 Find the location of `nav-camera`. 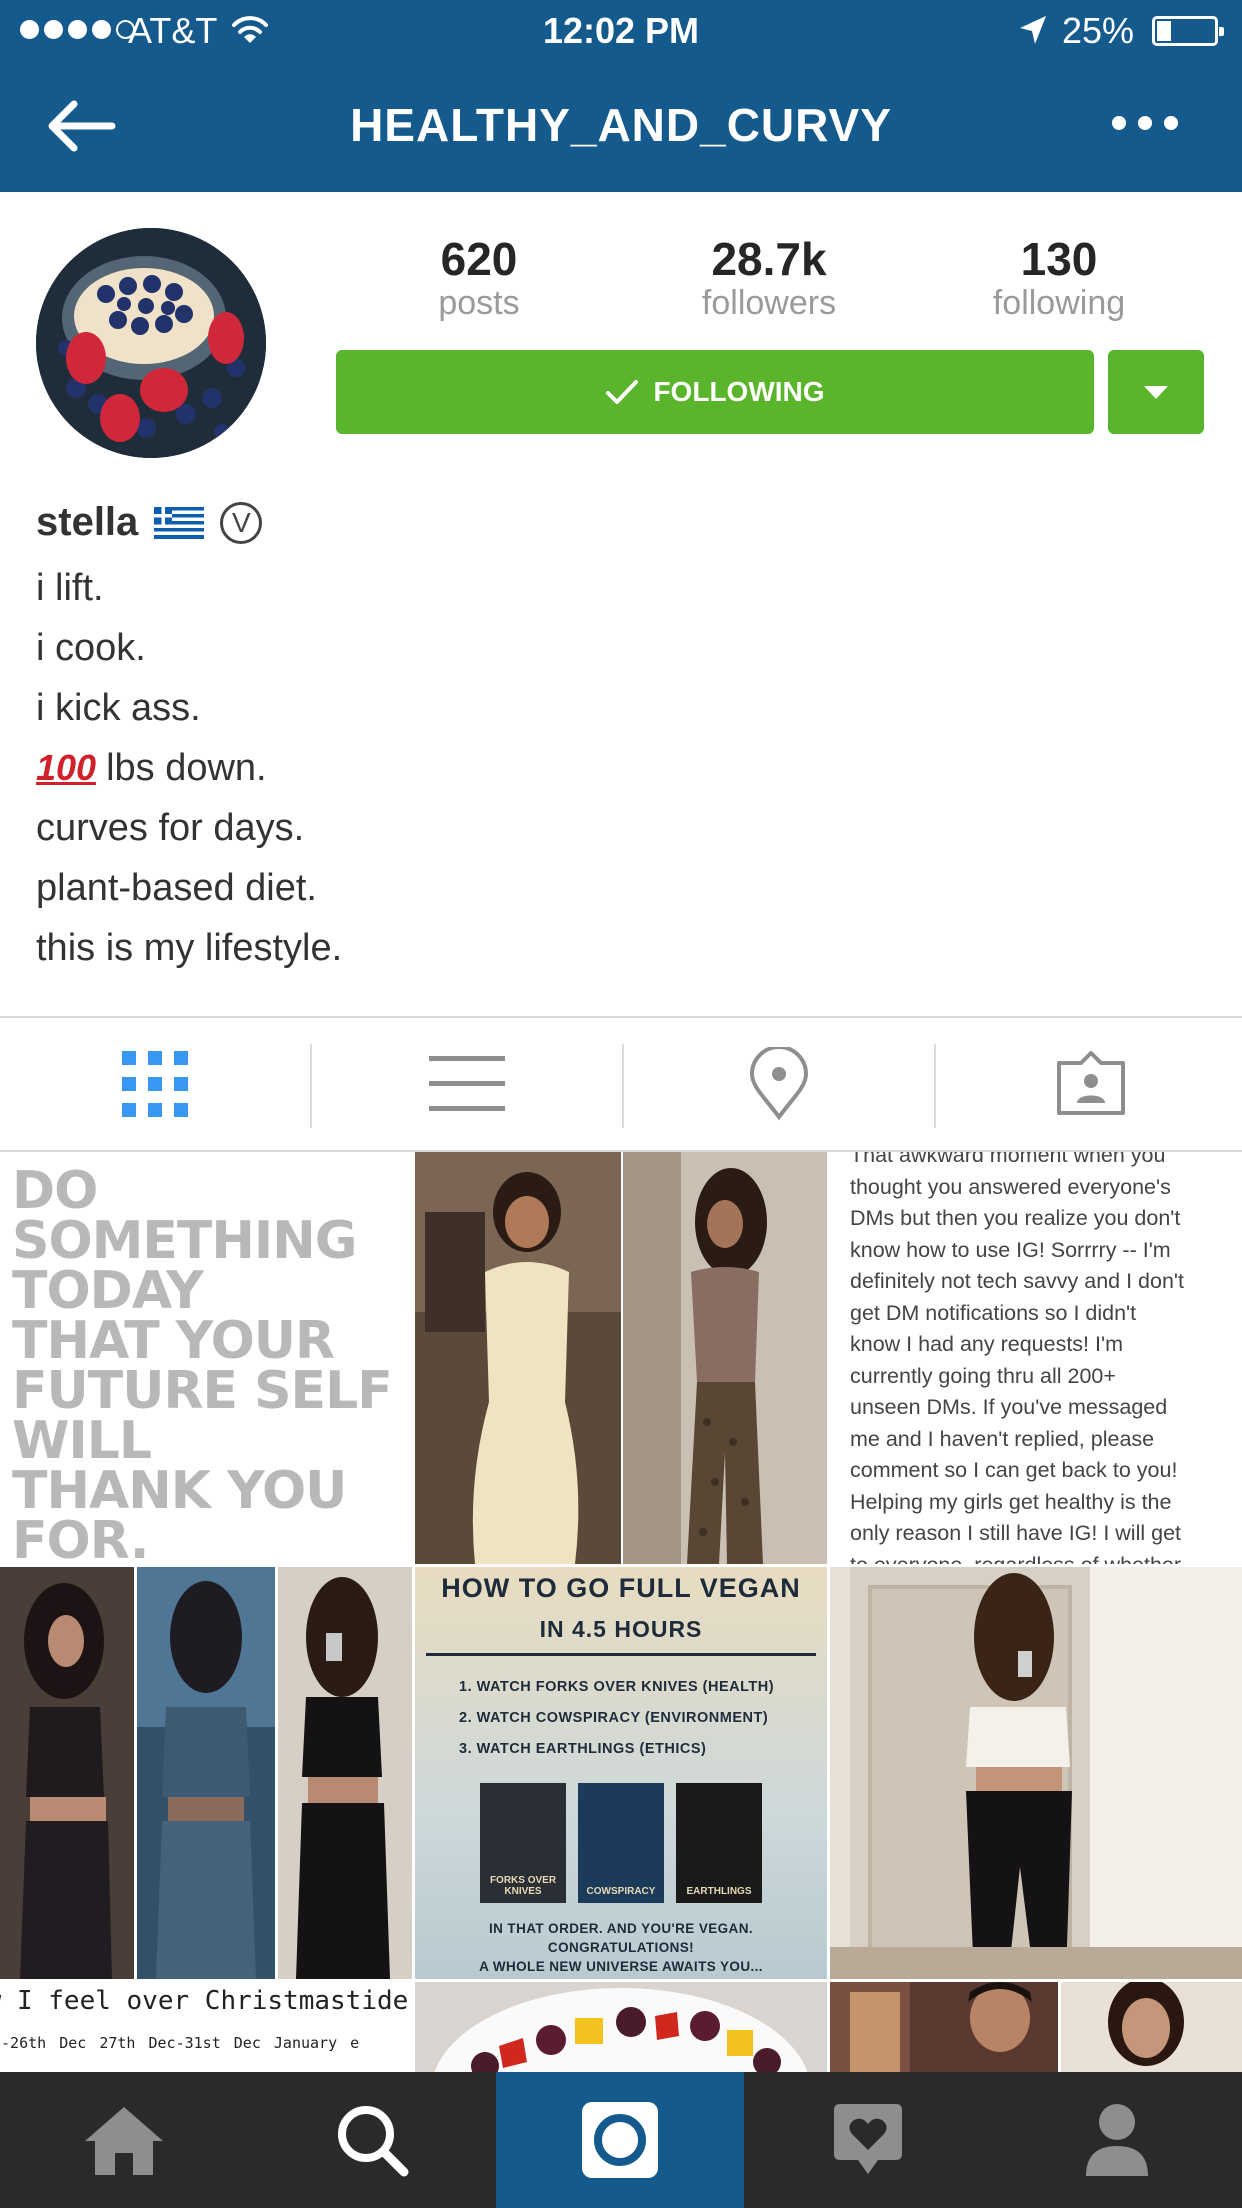

nav-camera is located at coordinates (620, 2140).